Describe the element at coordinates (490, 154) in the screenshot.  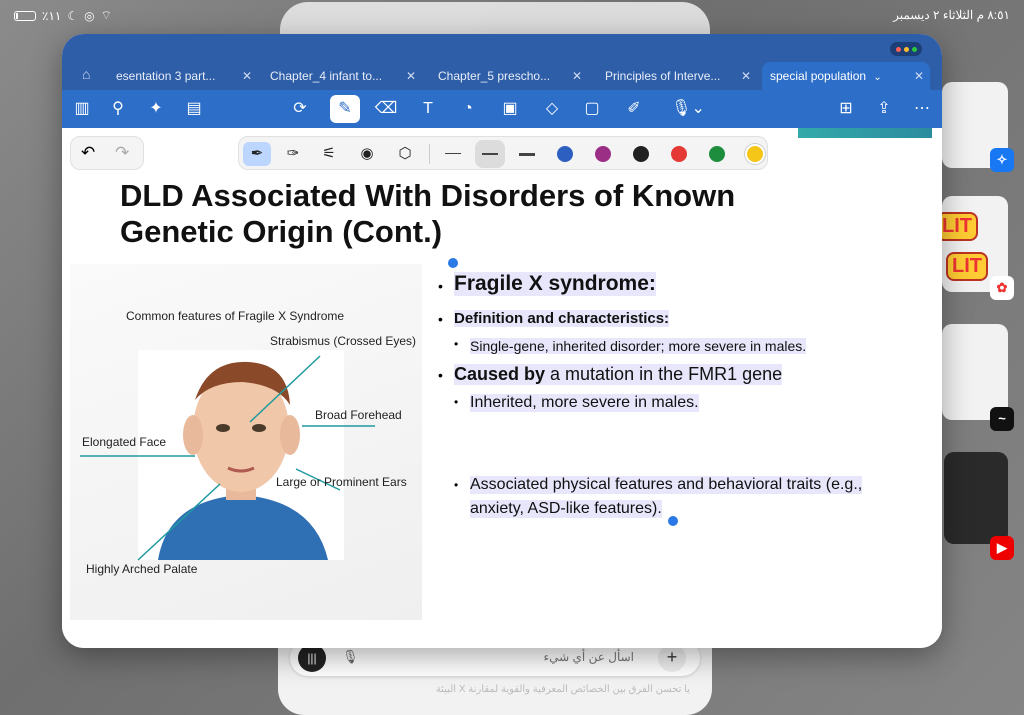
I see `stroke-medium` at that location.